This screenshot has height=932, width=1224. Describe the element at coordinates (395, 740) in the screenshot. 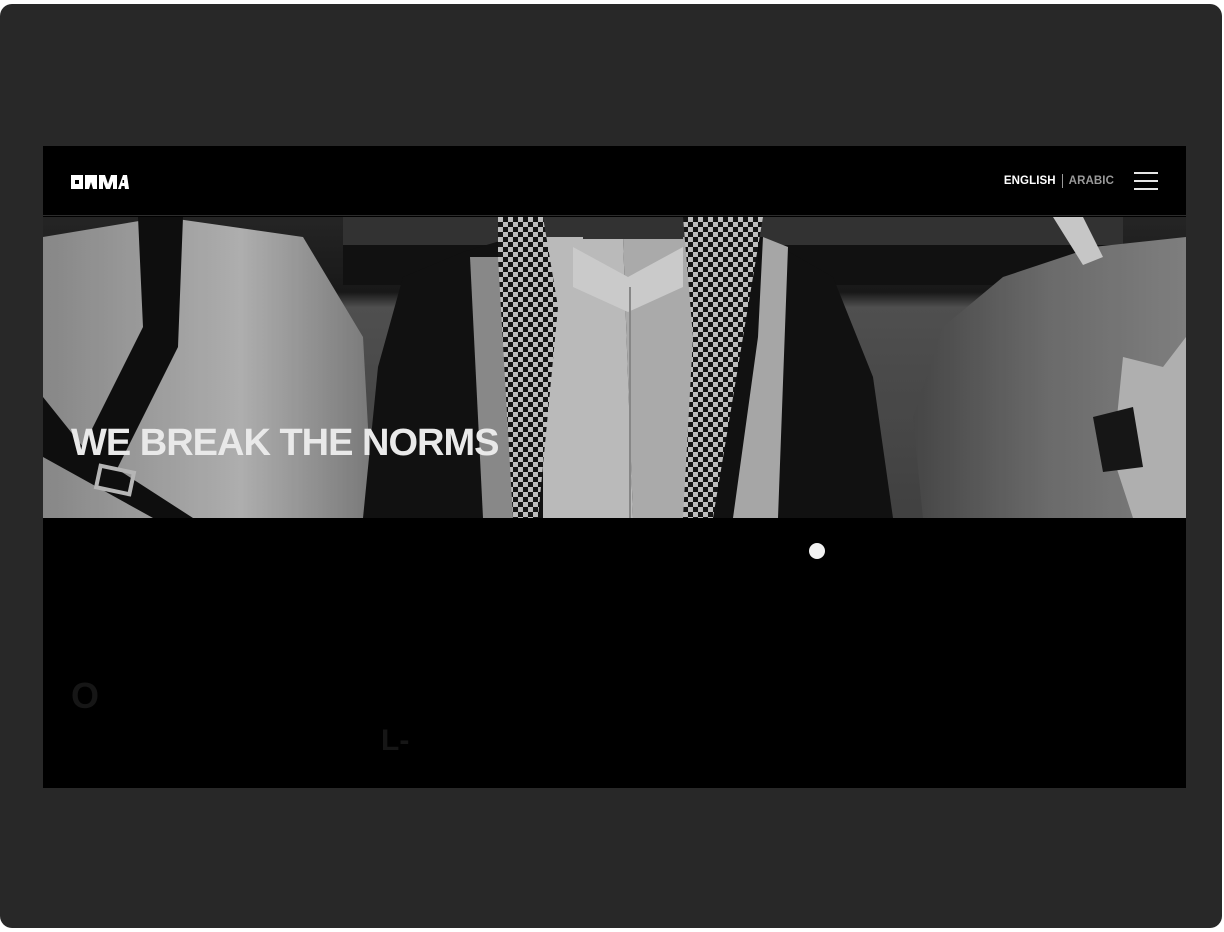

I see `faded-letter: L-` at that location.